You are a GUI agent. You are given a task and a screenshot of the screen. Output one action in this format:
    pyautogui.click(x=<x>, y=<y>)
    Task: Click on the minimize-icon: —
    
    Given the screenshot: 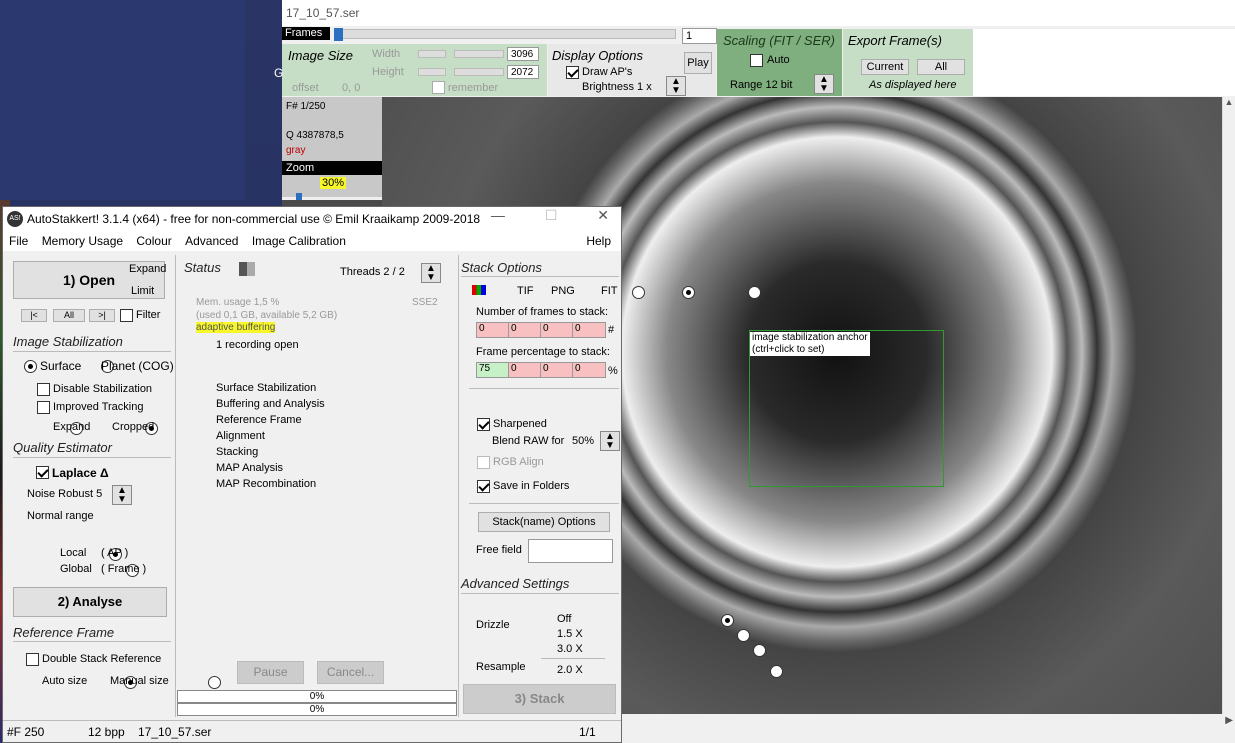 What is the action you would take?
    pyautogui.click(x=498, y=215)
    